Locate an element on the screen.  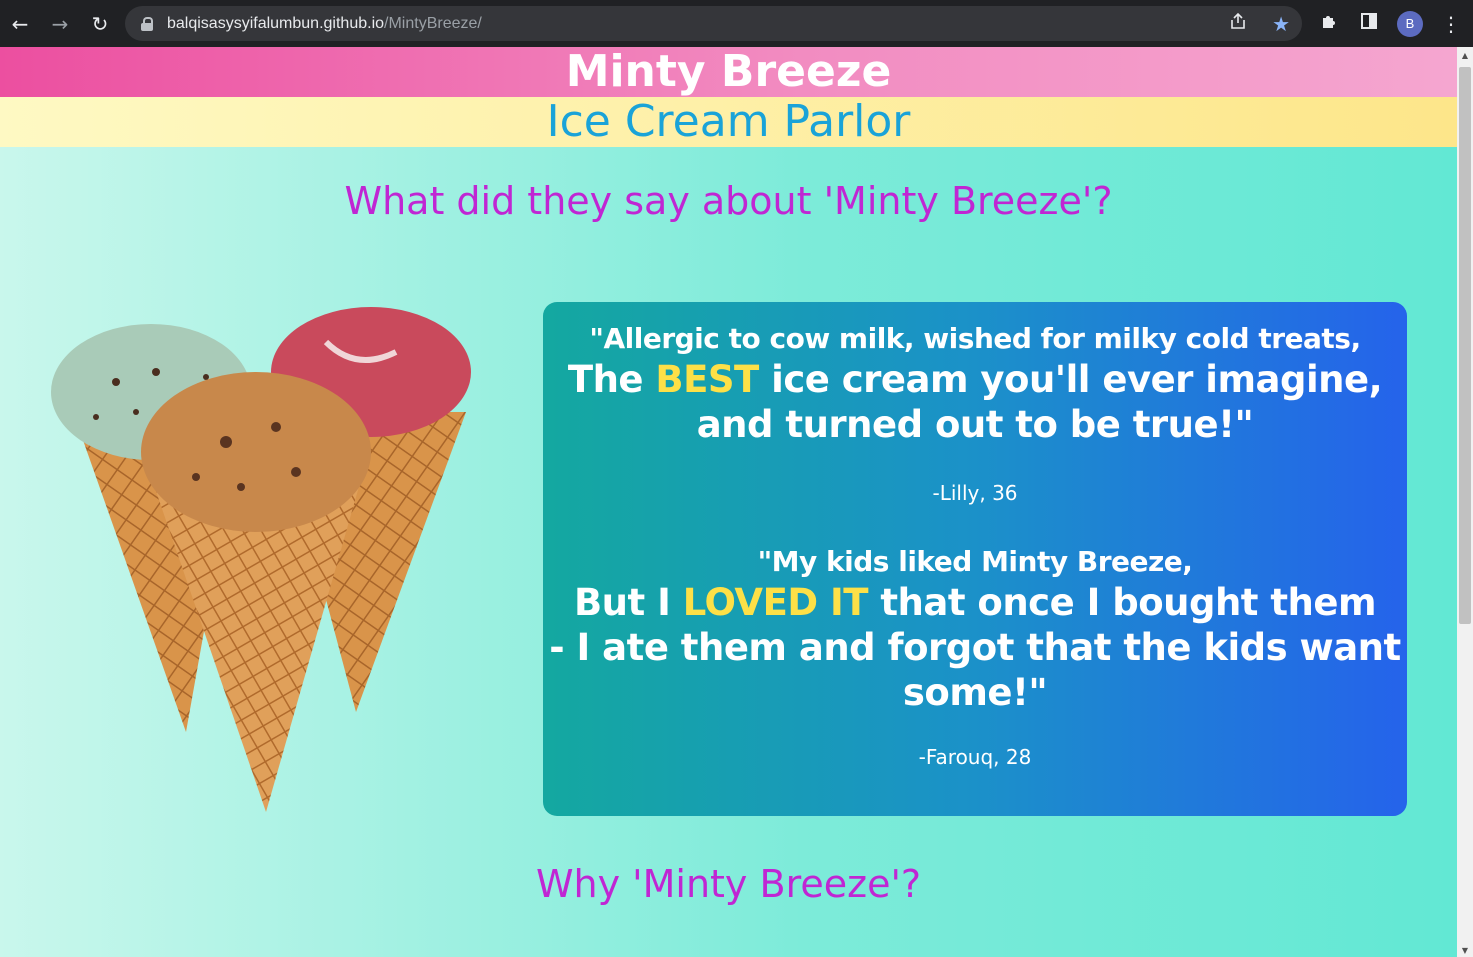
share-icon is located at coordinates (1238, 23).